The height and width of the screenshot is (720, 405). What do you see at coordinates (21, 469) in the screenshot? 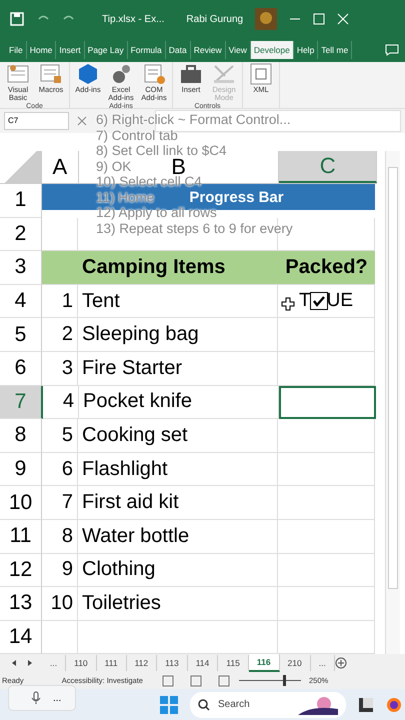
I see `row-header: 9` at bounding box center [21, 469].